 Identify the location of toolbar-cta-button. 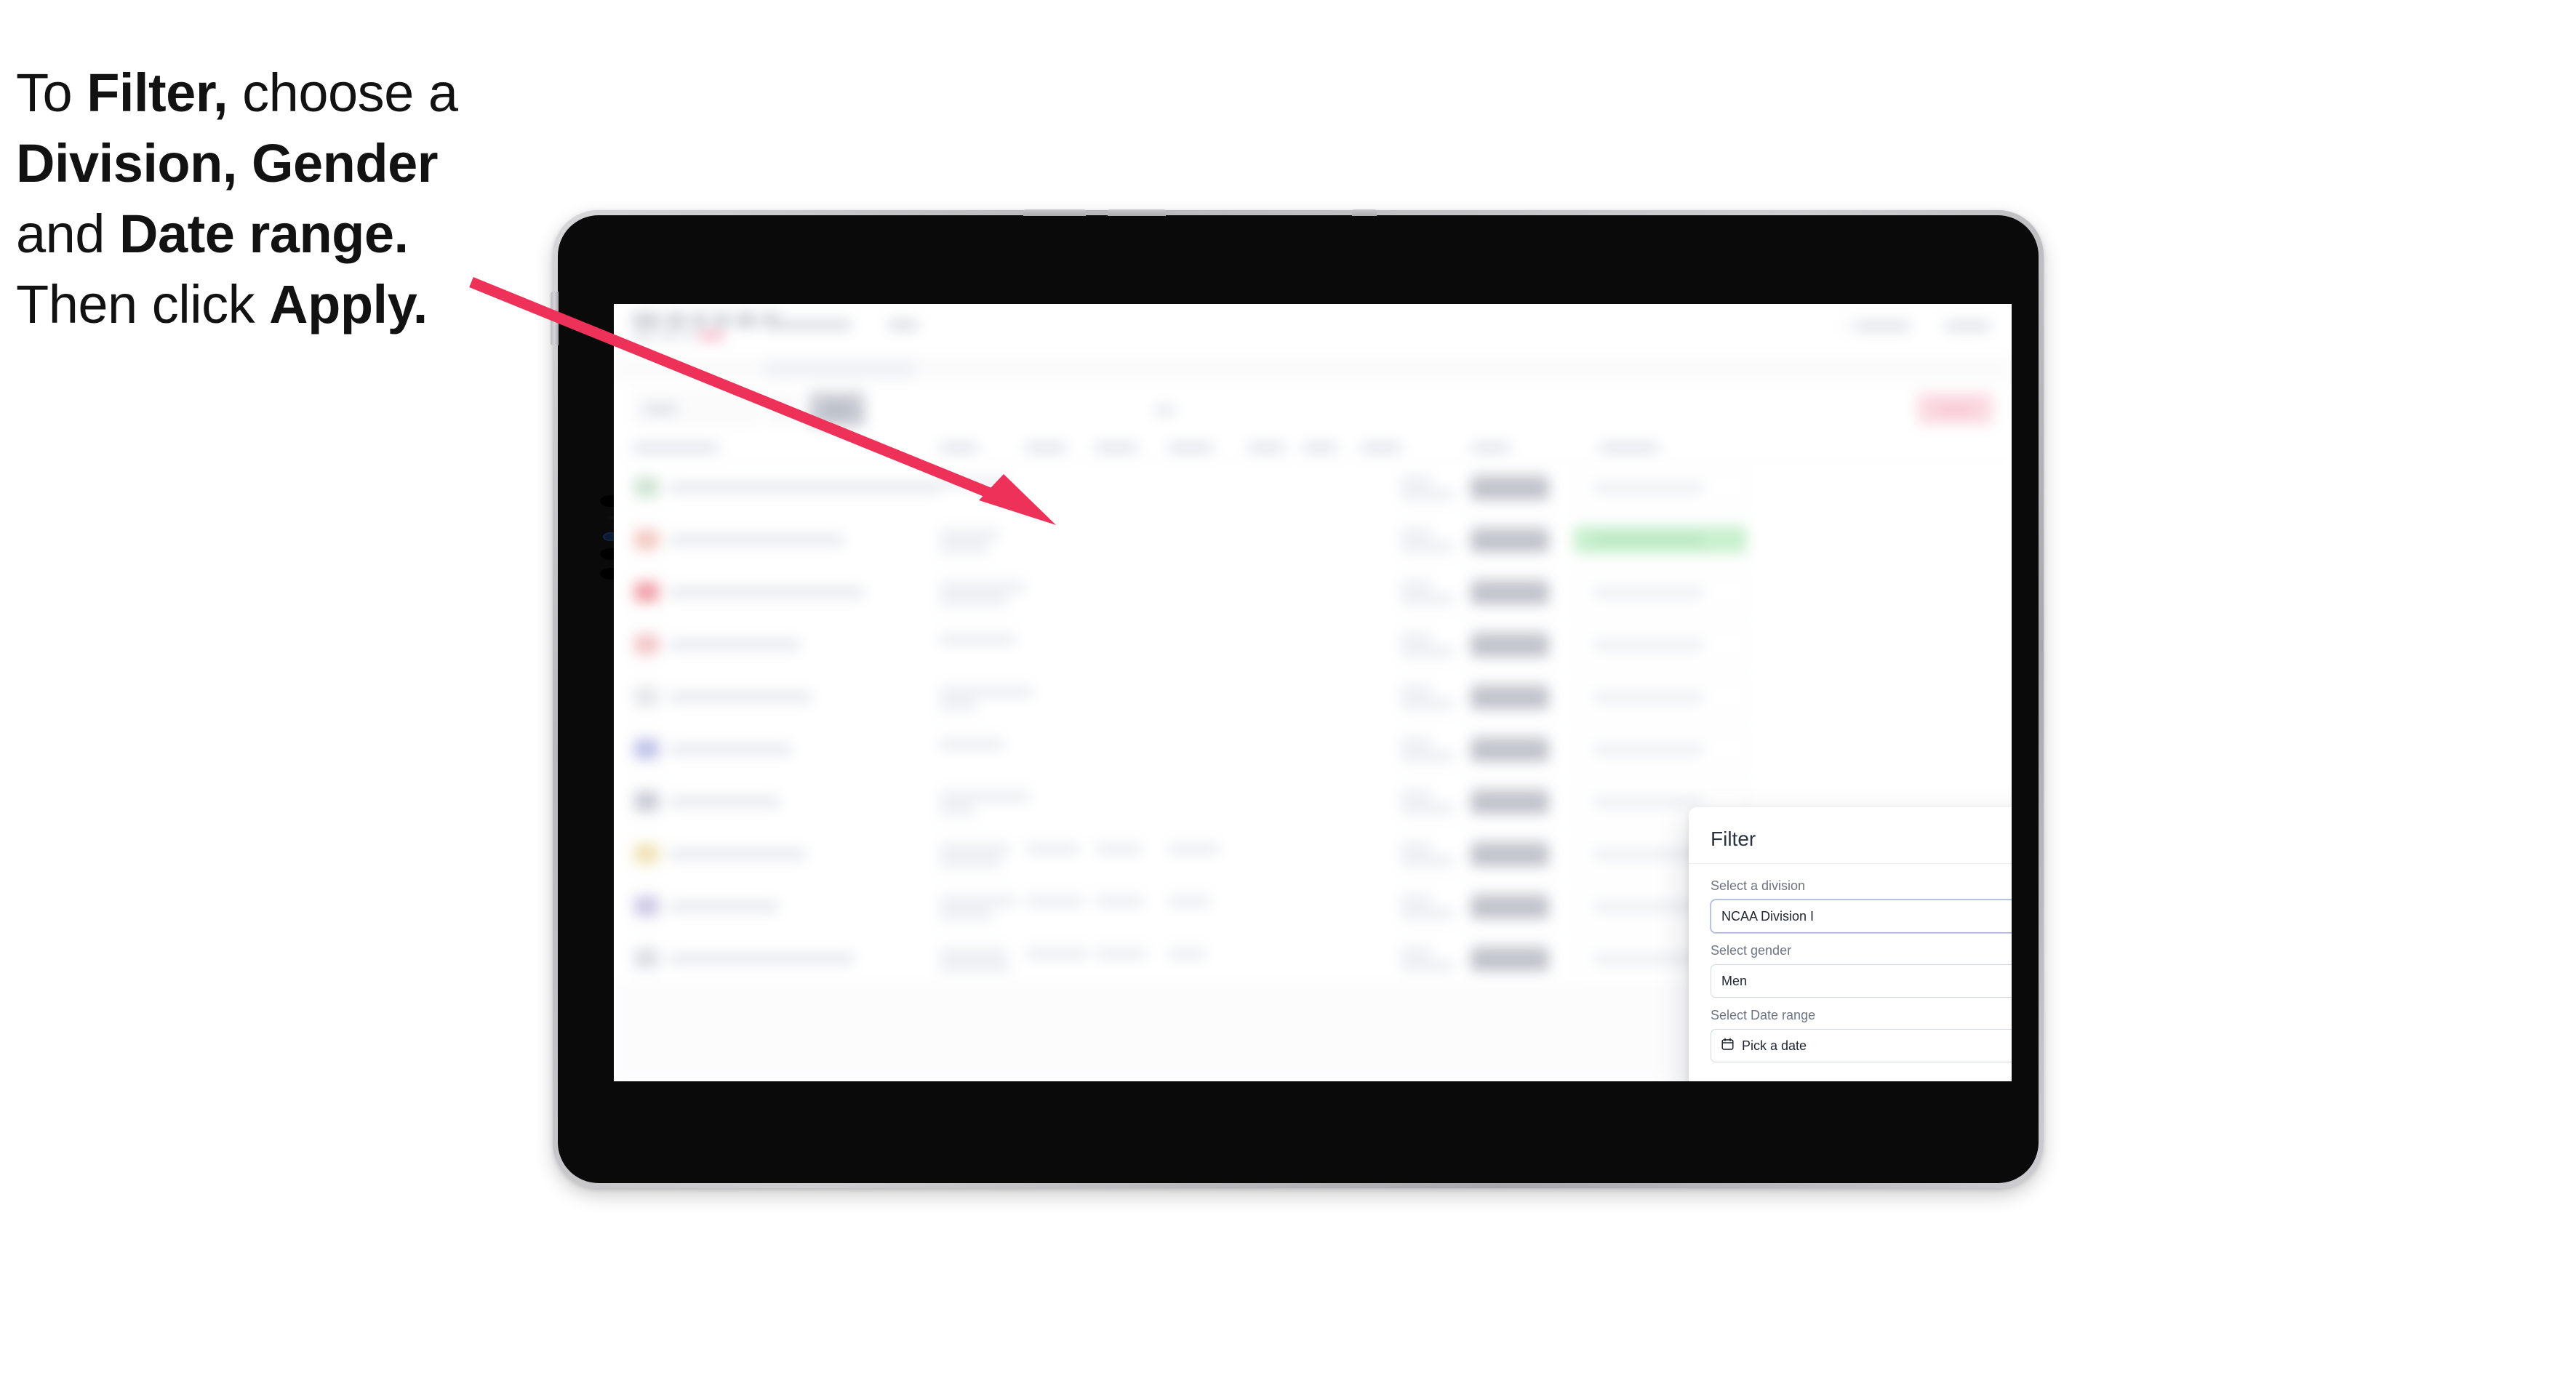
(1955, 409).